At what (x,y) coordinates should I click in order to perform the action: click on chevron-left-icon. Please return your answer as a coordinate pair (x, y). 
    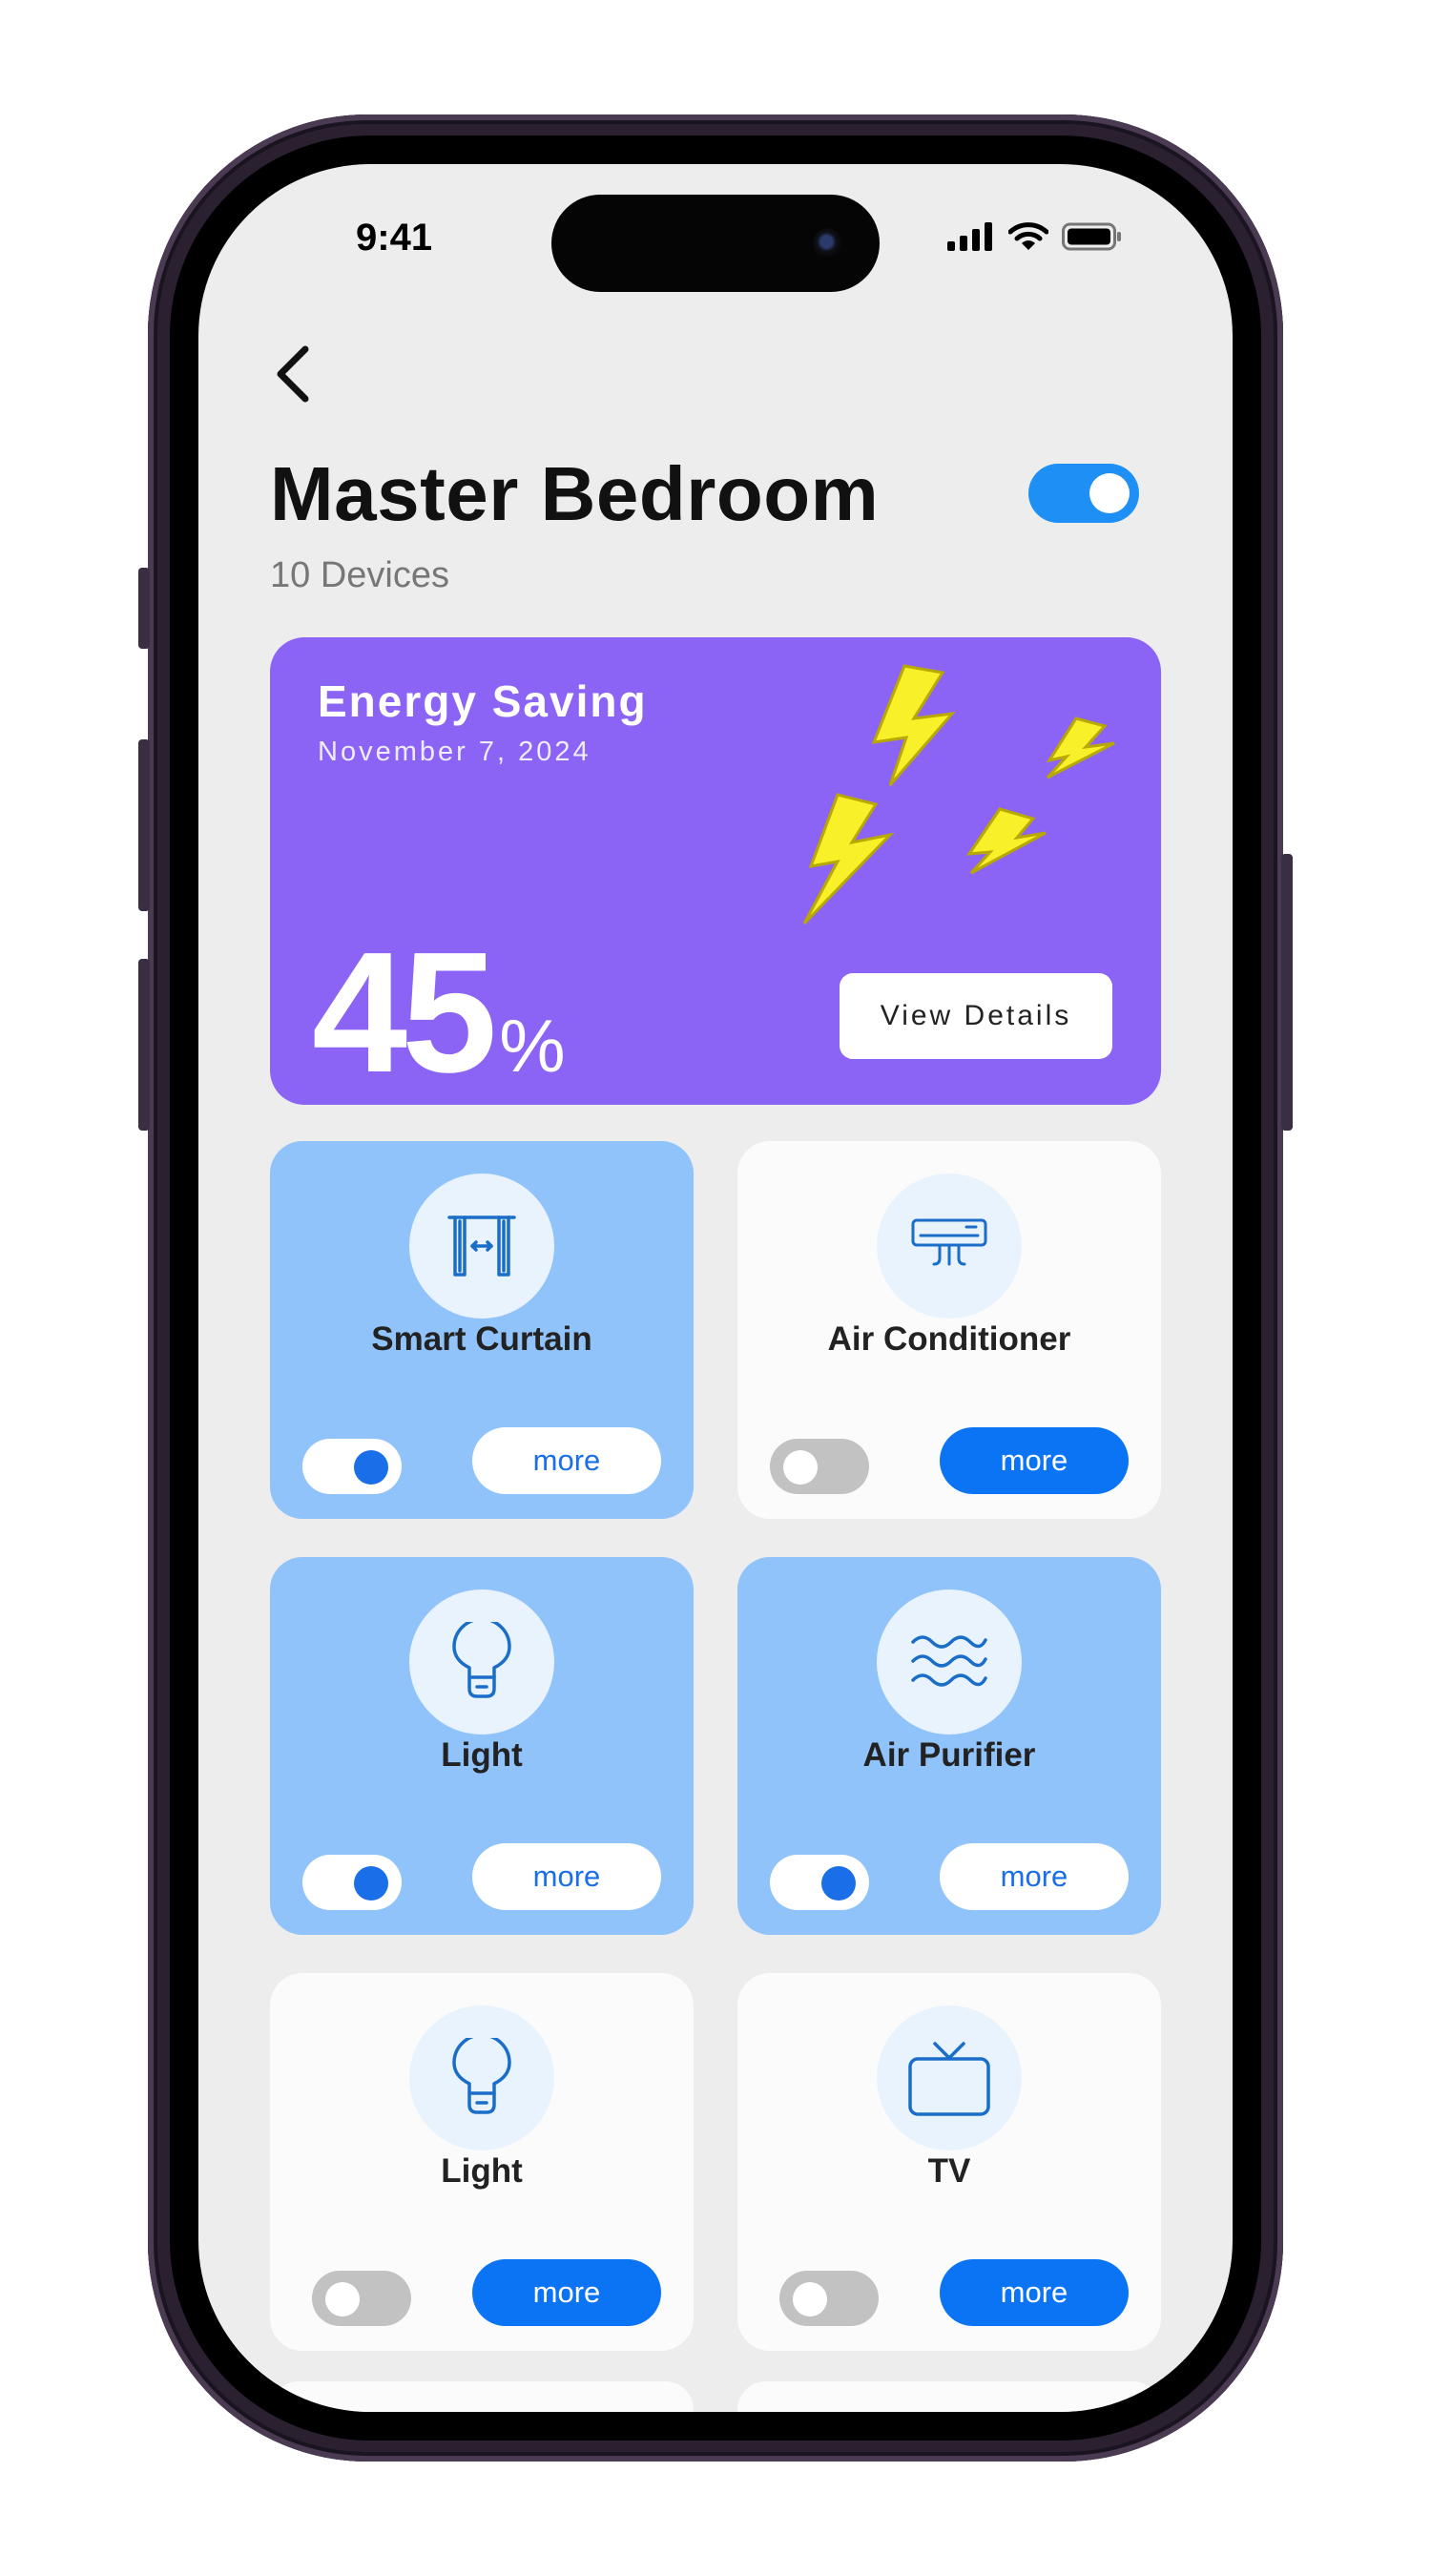
    Looking at the image, I should click on (293, 374).